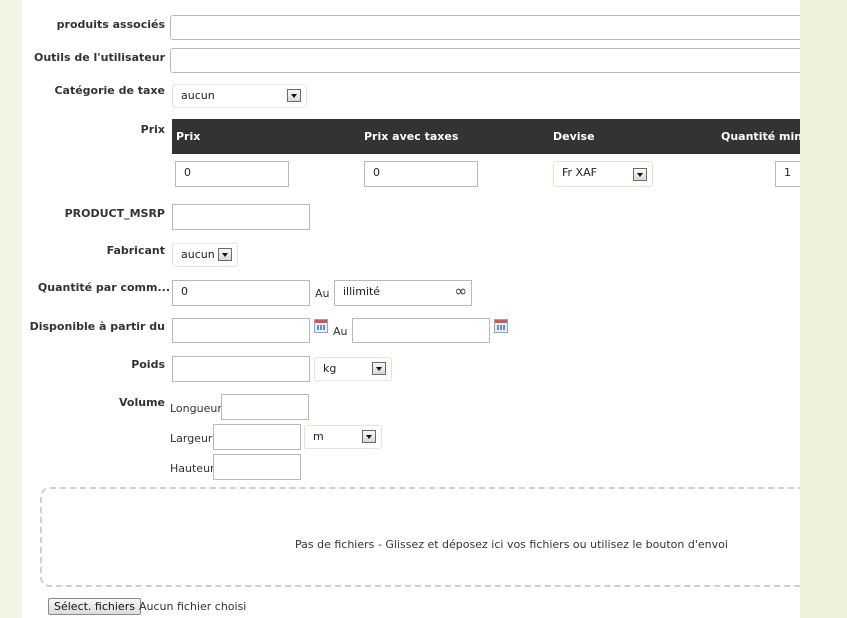 This screenshot has width=847, height=618. What do you see at coordinates (191, 438) in the screenshot?
I see `width-label: Largeur` at bounding box center [191, 438].